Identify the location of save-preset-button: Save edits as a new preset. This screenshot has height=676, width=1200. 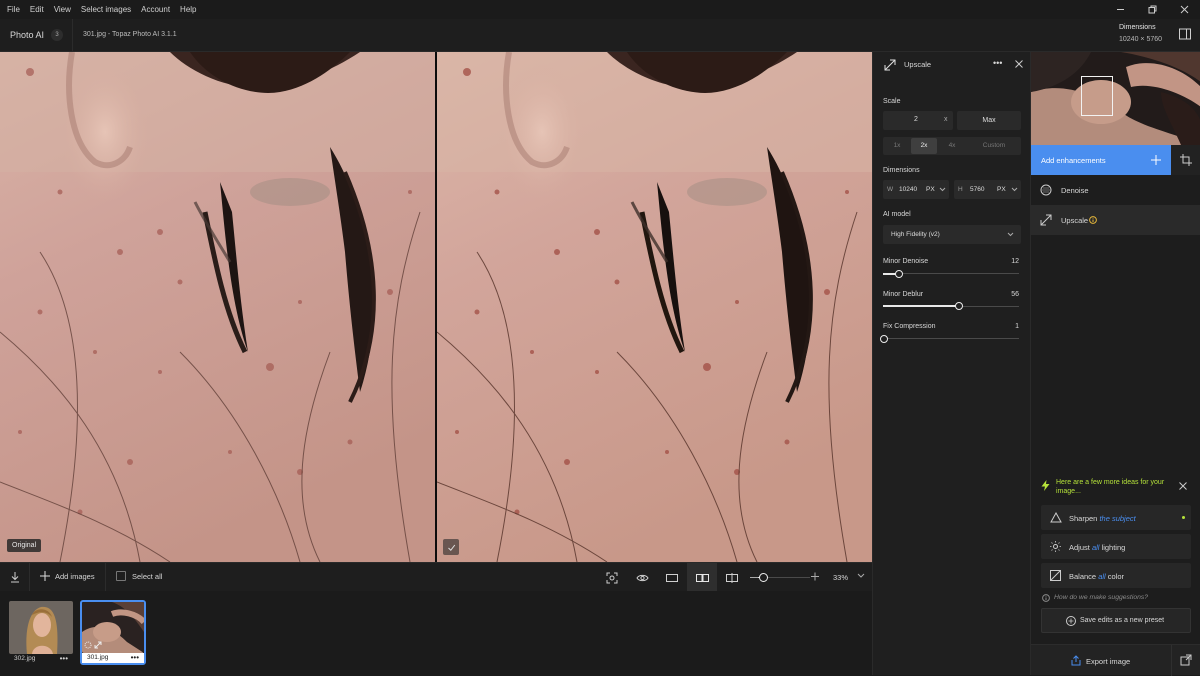
(1116, 620).